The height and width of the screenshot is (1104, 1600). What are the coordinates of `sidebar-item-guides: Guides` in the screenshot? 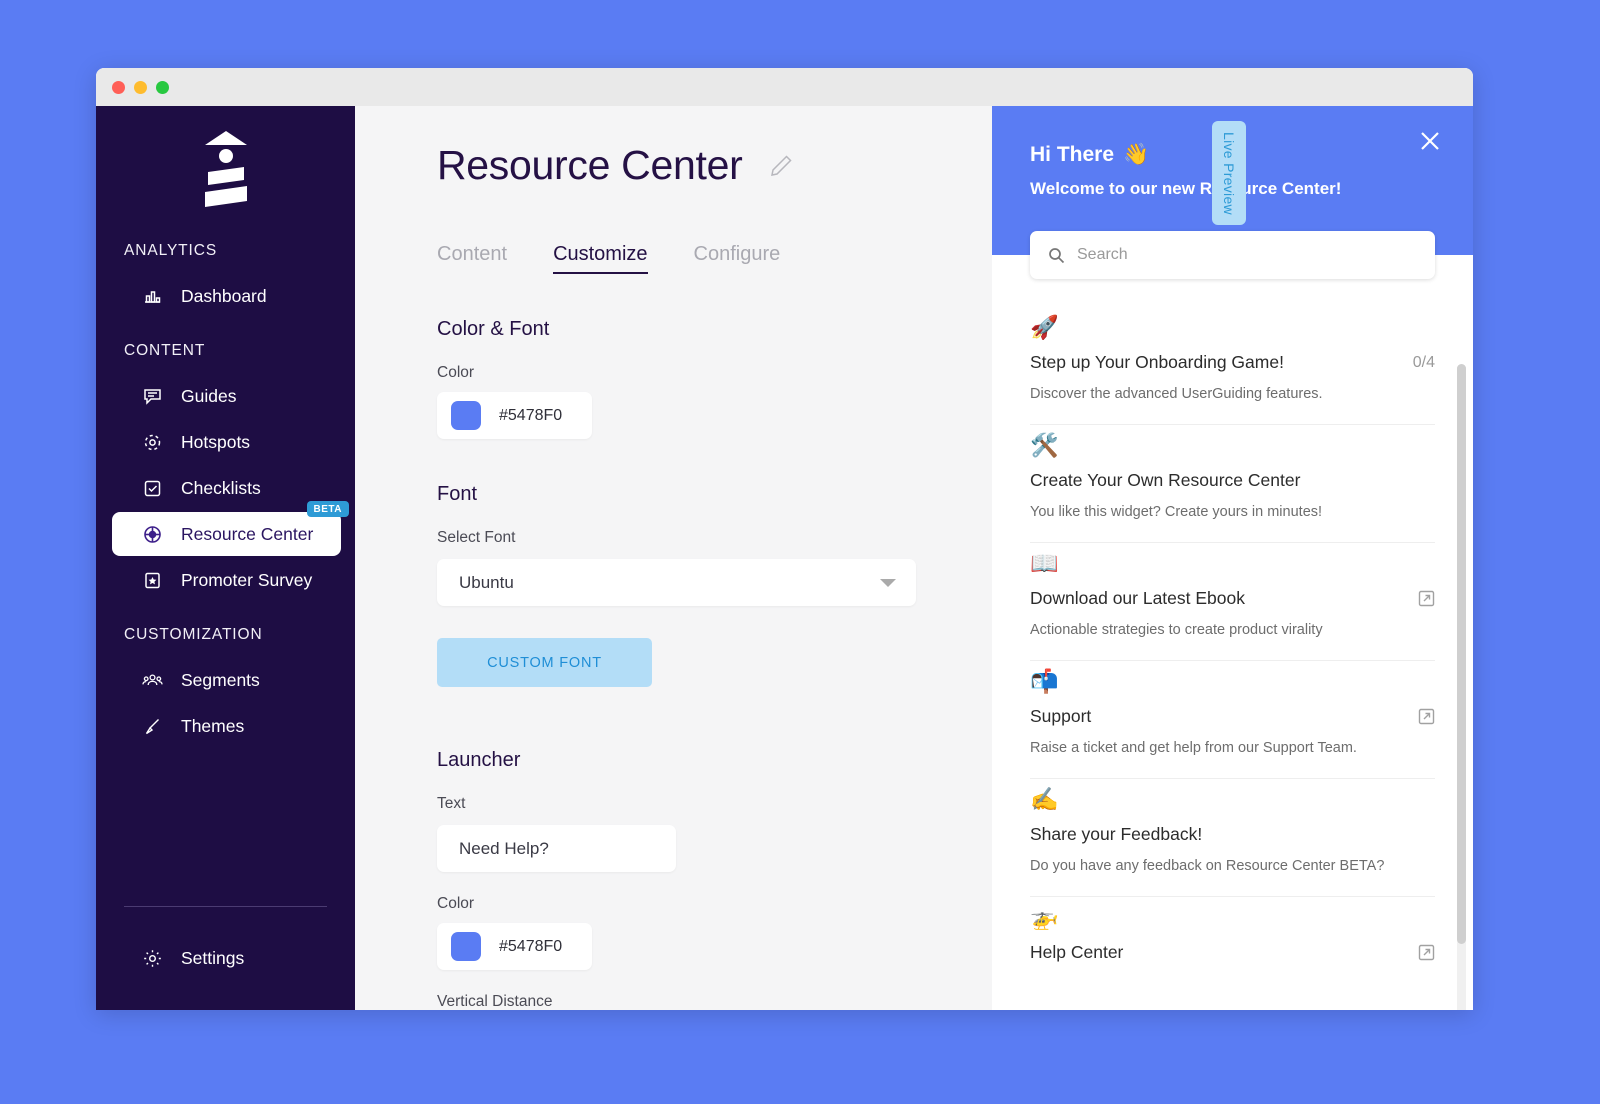 It's located at (226, 396).